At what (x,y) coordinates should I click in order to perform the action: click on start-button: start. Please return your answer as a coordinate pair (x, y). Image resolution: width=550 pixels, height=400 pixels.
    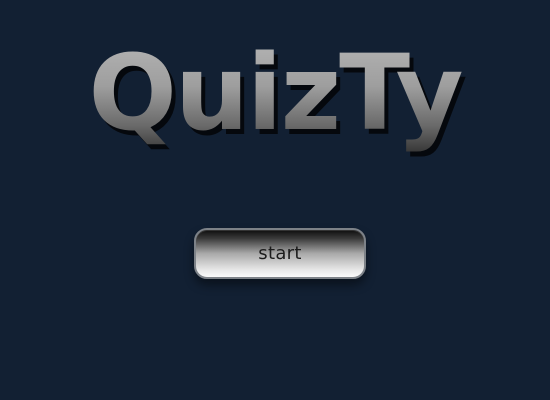
    Looking at the image, I should click on (280, 253).